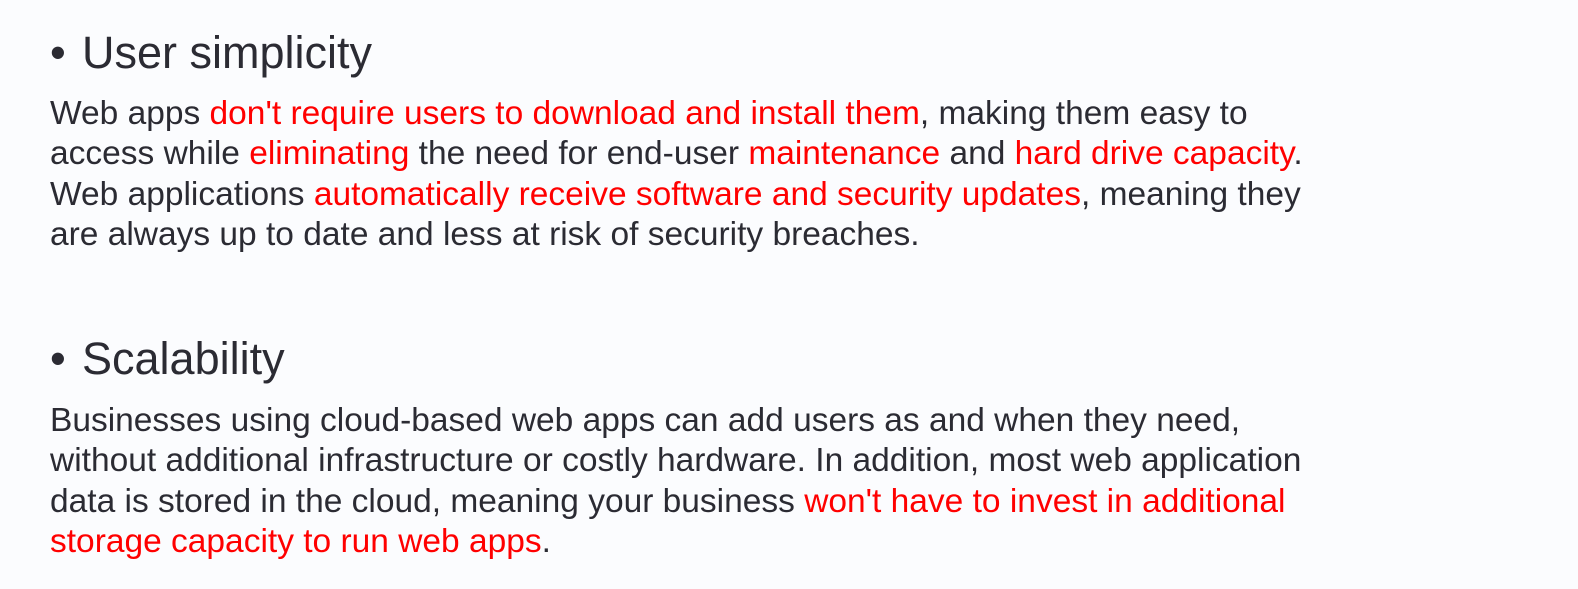 This screenshot has height=589, width=1578. I want to click on section-heading-scalability: • Scalability, so click(167, 359).